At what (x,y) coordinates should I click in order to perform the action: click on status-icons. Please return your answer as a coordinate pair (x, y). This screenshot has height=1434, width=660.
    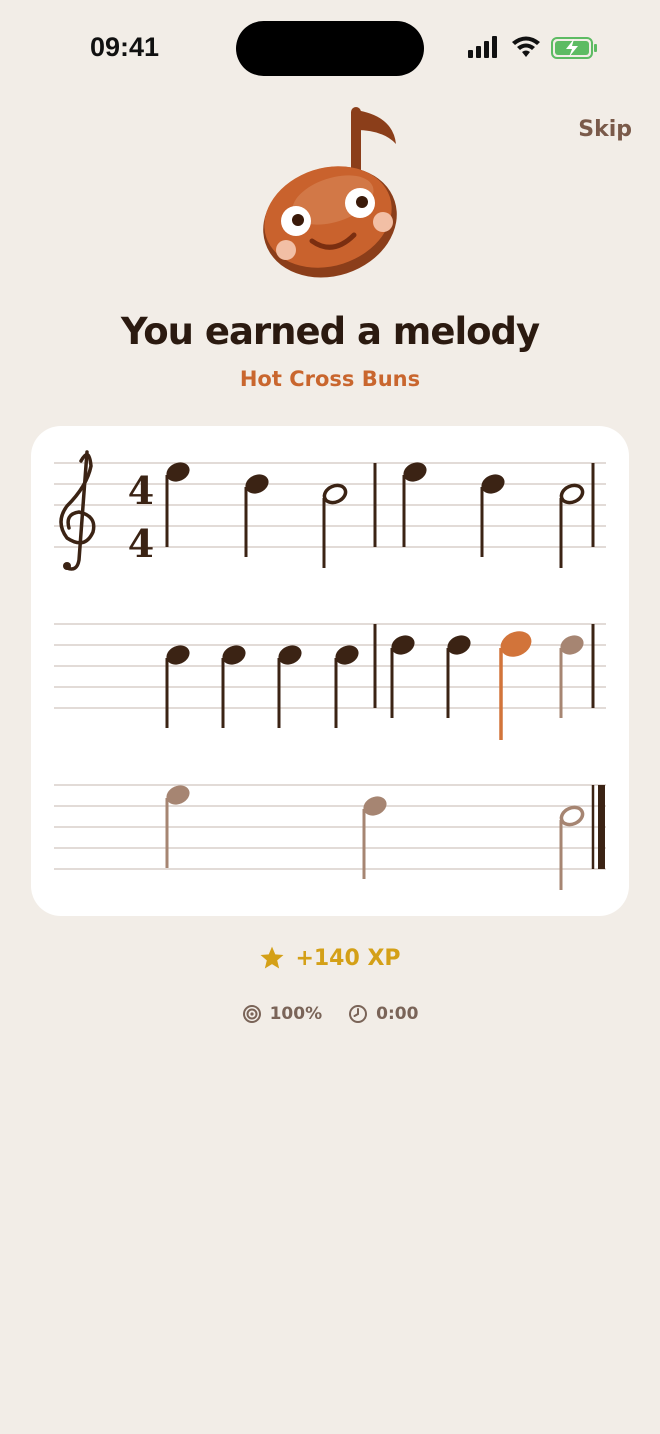
    Looking at the image, I should click on (532, 47).